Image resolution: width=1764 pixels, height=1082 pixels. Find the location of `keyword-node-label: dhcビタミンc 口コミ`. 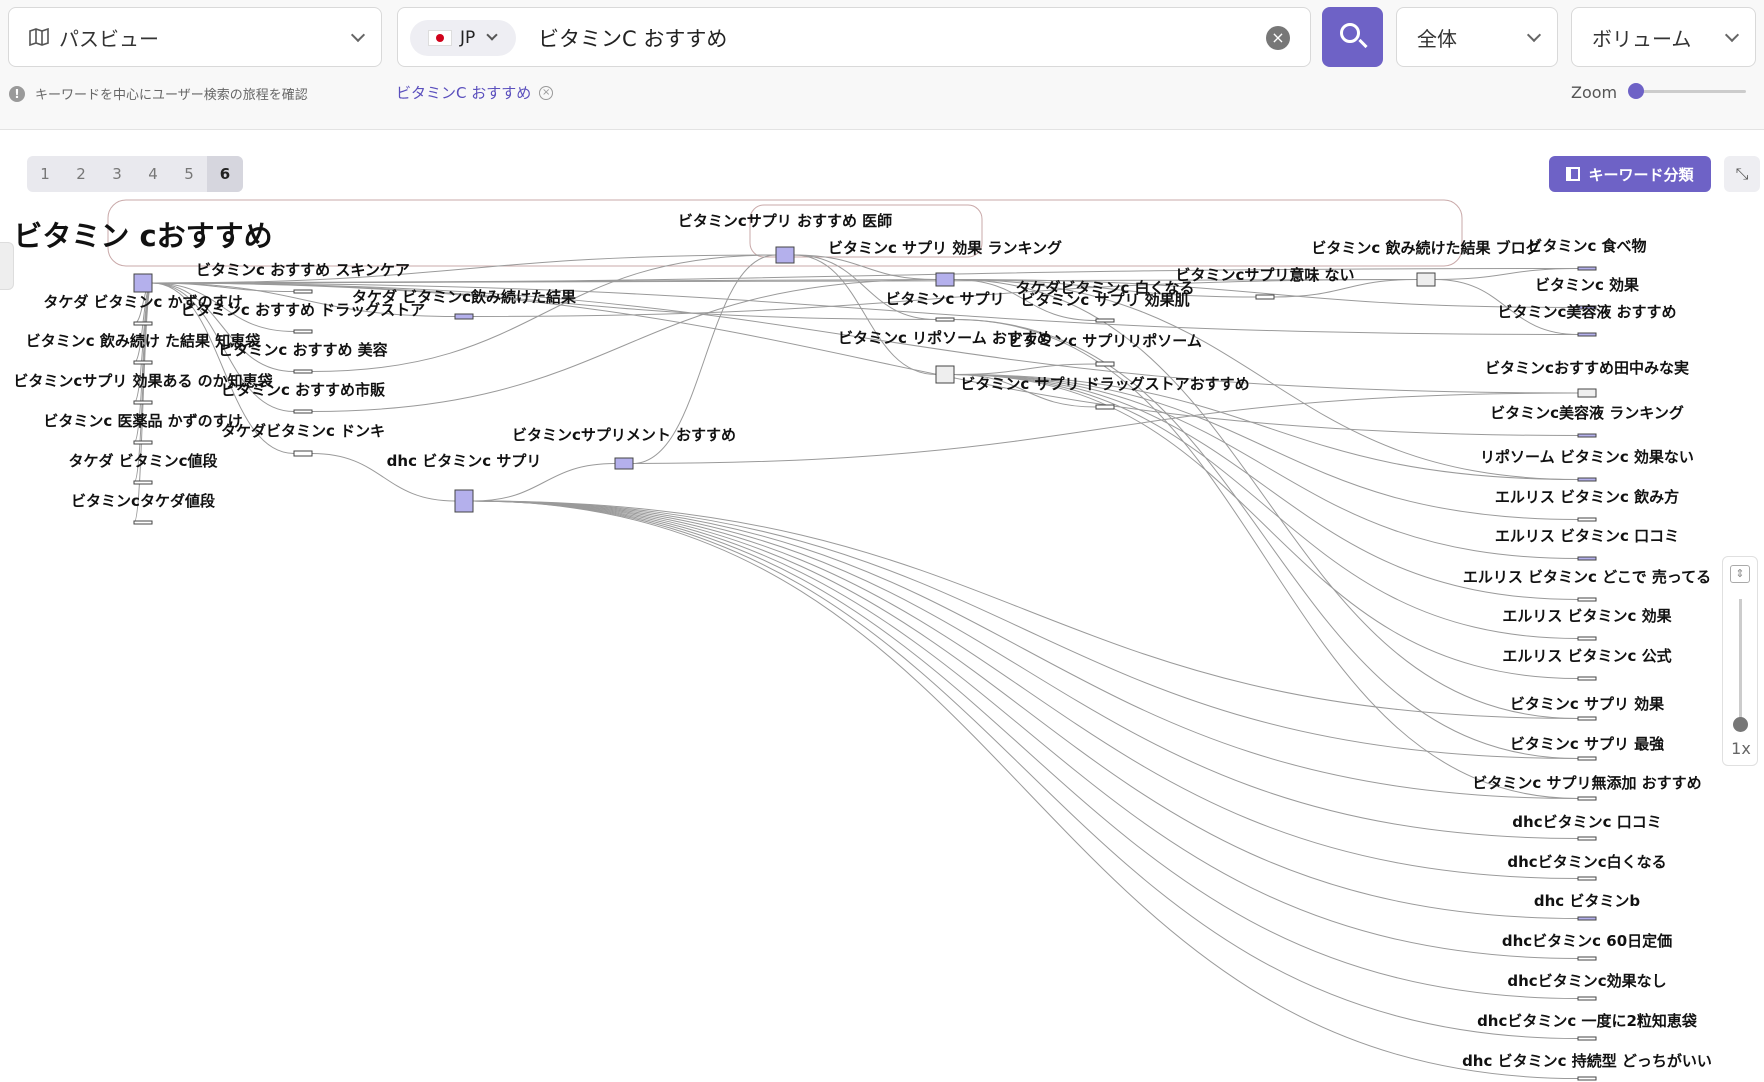

keyword-node-label: dhcビタミンc 口コミ is located at coordinates (1586, 822).